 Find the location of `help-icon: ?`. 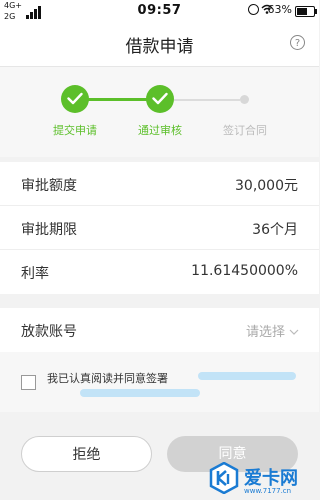

help-icon: ? is located at coordinates (297, 42).